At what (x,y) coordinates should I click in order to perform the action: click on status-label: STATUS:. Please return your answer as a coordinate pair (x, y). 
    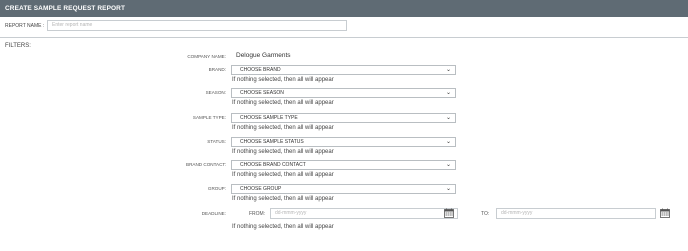
    Looking at the image, I should click on (216, 141).